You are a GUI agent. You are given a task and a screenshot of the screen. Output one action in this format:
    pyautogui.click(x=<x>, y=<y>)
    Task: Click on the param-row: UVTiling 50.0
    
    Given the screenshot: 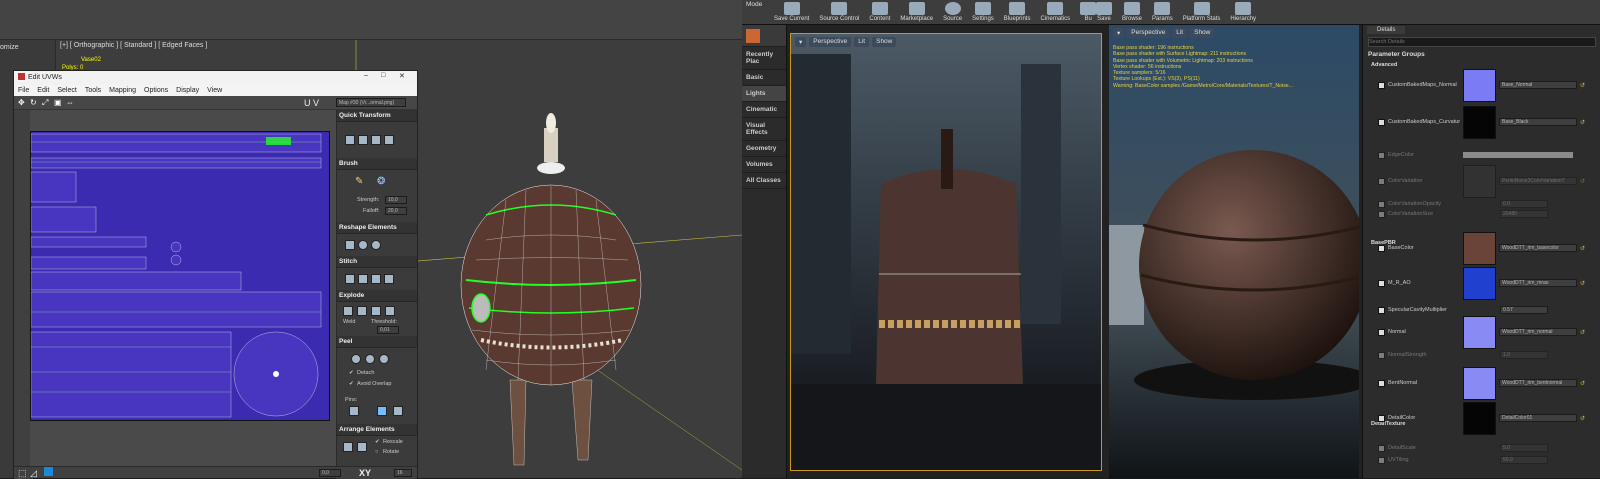 What is the action you would take?
    pyautogui.click(x=1488, y=460)
    